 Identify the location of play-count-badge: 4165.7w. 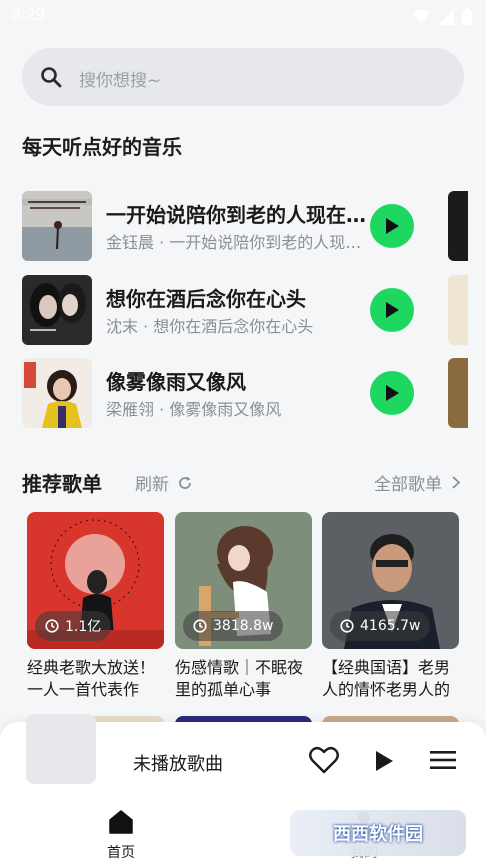
(380, 626).